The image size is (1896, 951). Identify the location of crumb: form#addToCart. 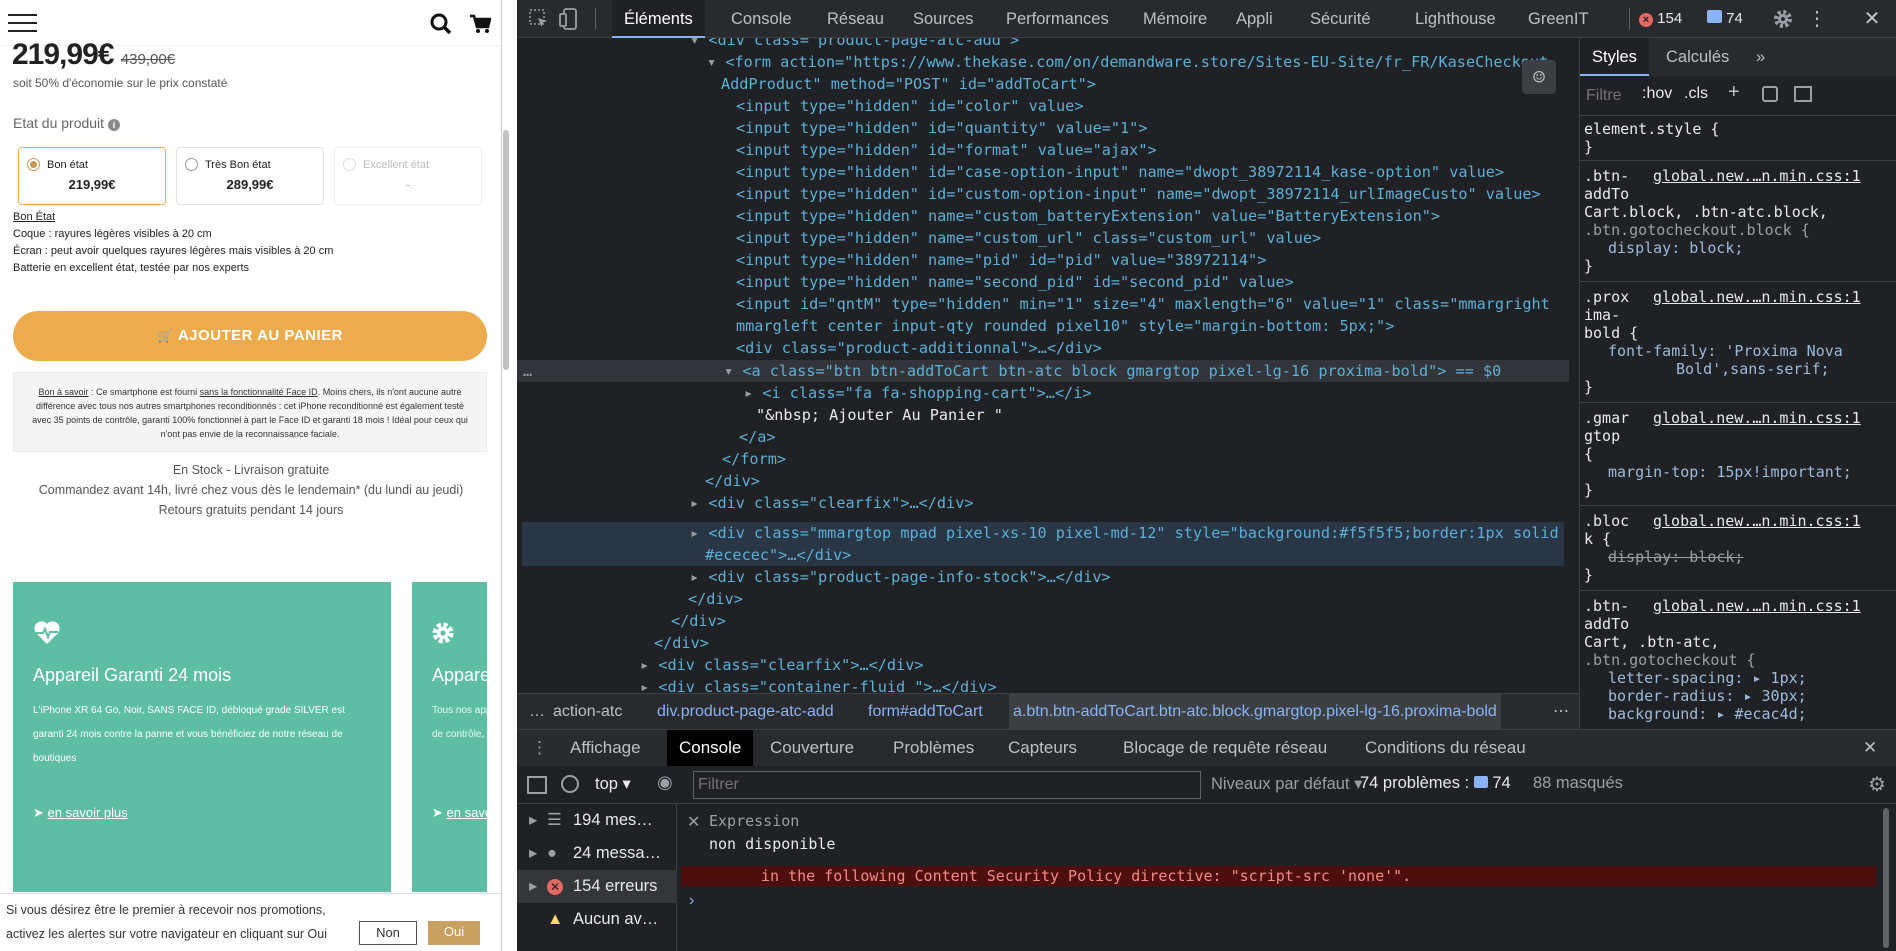
(925, 712).